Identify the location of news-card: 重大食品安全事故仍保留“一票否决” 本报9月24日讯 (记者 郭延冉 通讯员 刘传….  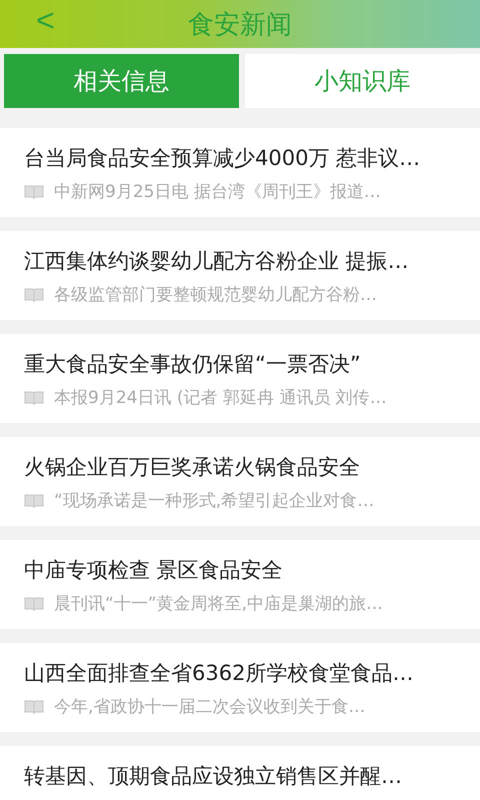
(240, 378).